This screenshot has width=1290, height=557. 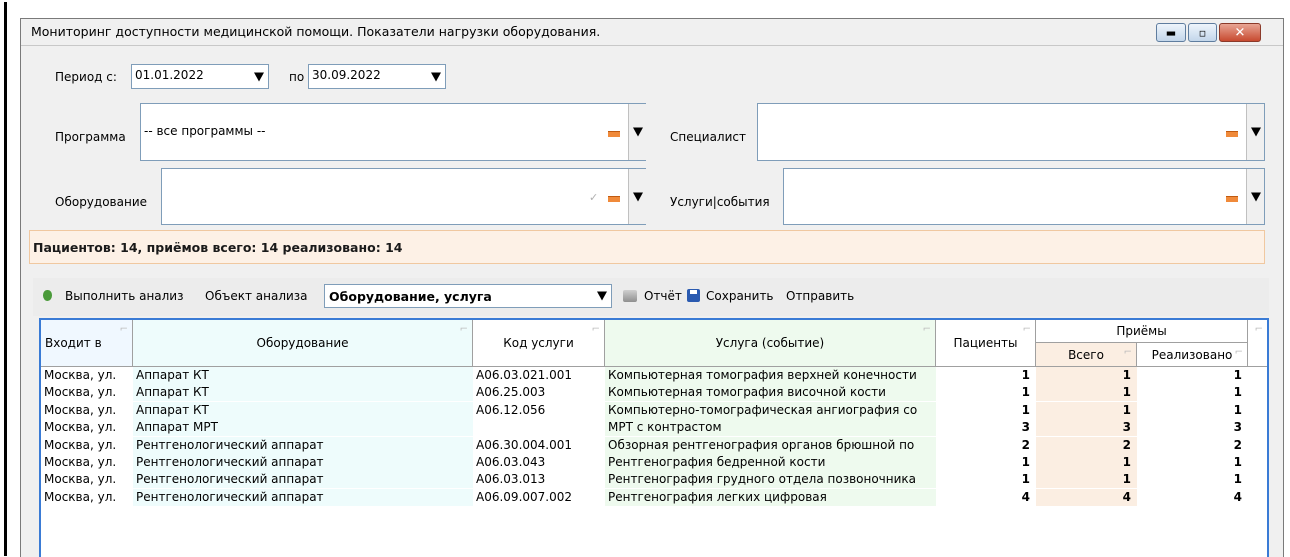 I want to click on save-button: Сохранить, so click(x=740, y=296).